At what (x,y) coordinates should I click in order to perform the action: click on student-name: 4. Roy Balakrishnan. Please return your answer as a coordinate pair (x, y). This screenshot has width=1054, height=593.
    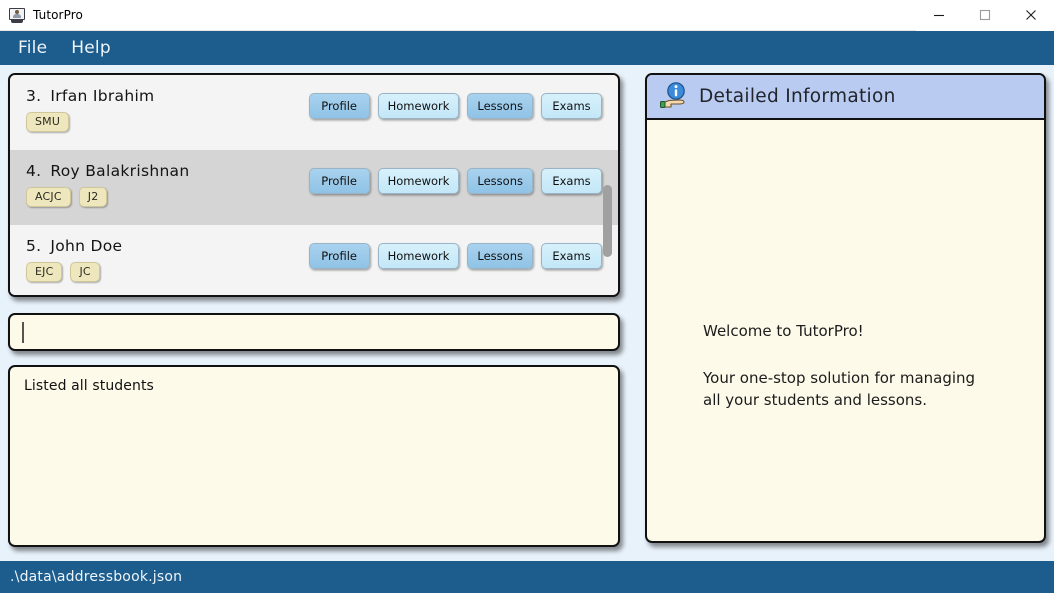
    Looking at the image, I should click on (167, 171).